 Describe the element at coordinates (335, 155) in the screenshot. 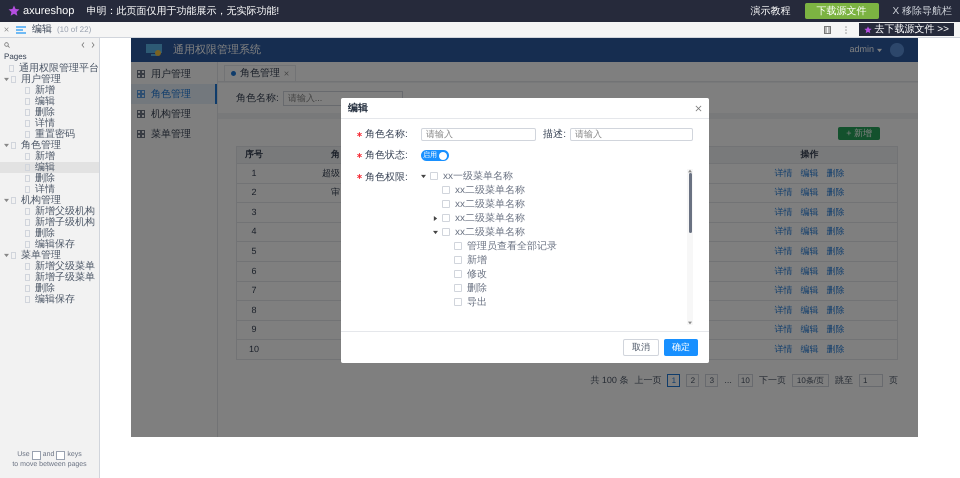

I see `column-header: 角` at that location.